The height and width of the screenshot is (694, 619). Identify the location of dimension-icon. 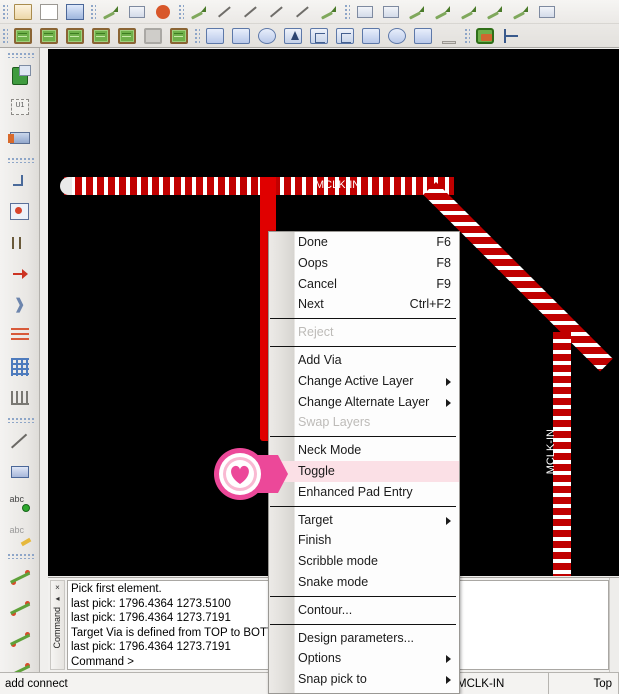
(511, 36).